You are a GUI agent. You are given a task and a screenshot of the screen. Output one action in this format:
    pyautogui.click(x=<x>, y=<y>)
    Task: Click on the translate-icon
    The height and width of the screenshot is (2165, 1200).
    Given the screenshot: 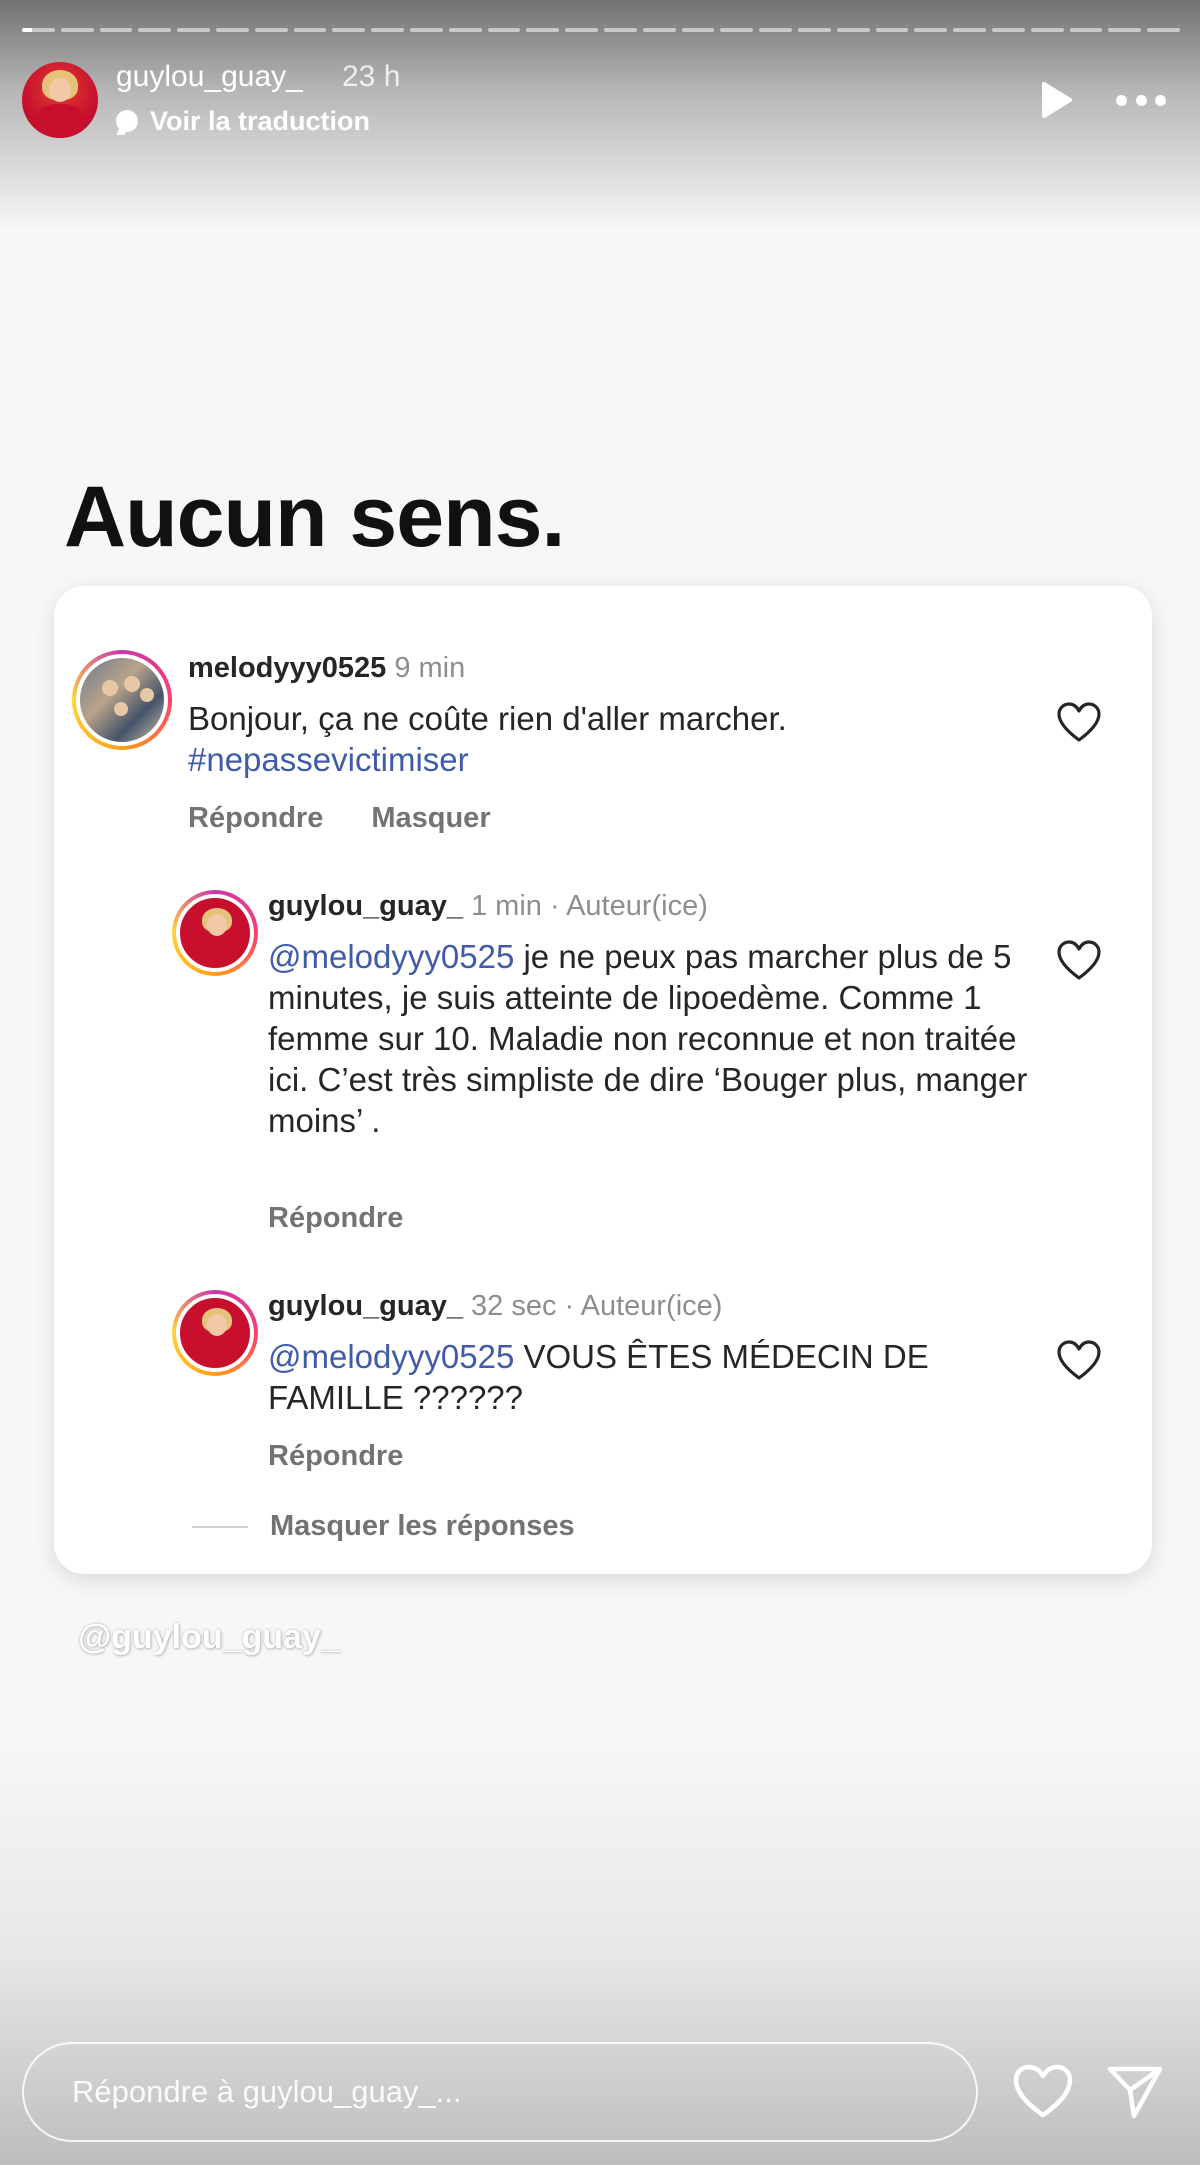 What is the action you would take?
    pyautogui.click(x=127, y=121)
    